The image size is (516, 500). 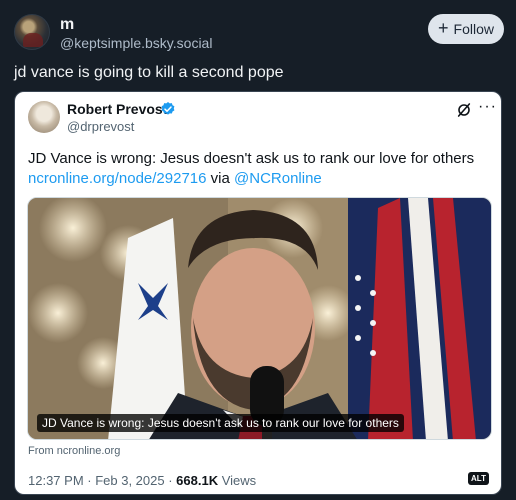 What do you see at coordinates (487, 107) in the screenshot?
I see `more-horizontal-icon: ···` at bounding box center [487, 107].